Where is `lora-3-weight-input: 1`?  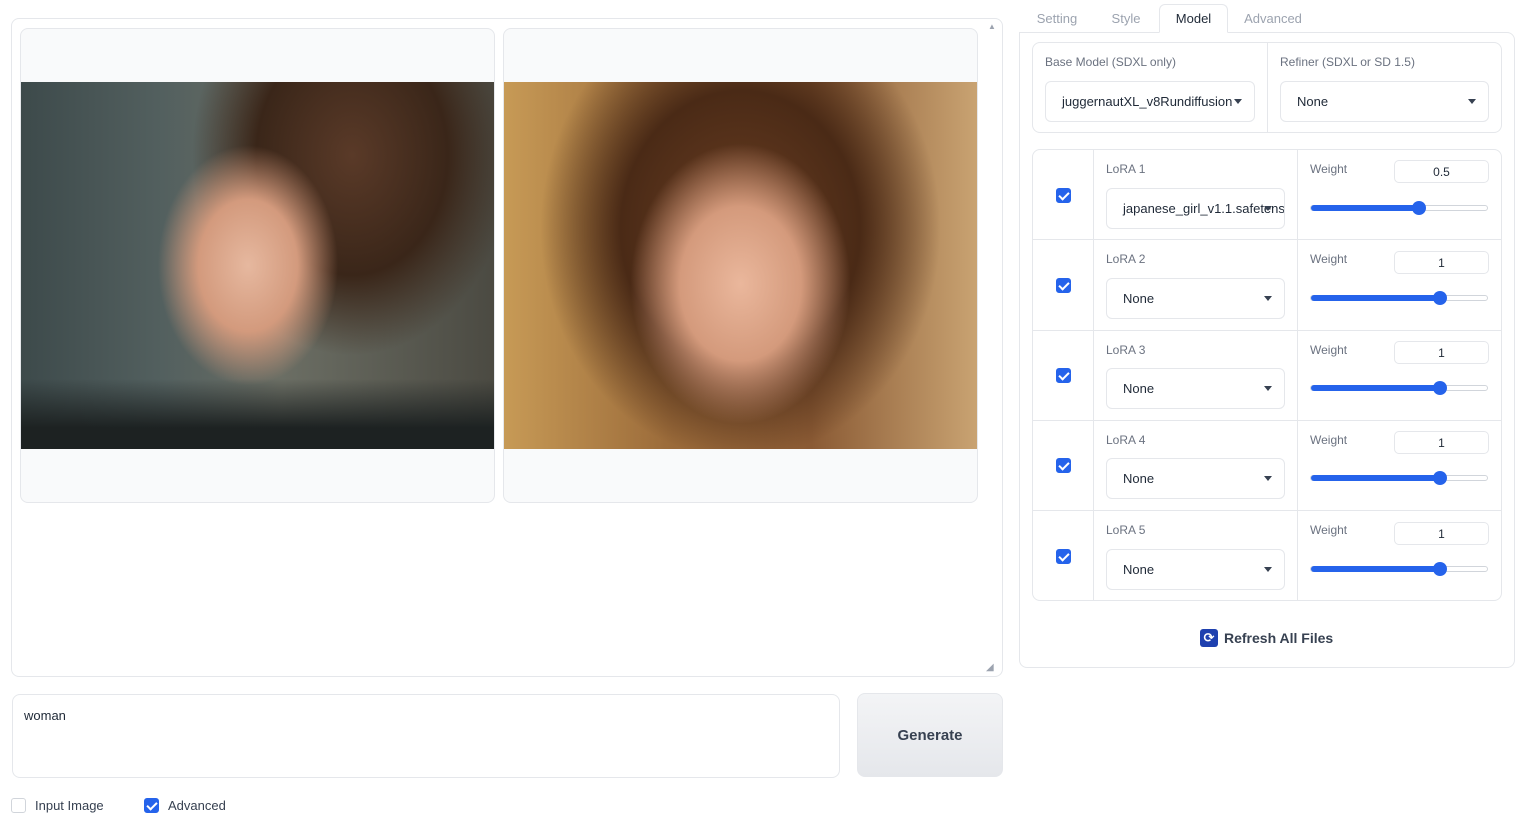 lora-3-weight-input: 1 is located at coordinates (1441, 352).